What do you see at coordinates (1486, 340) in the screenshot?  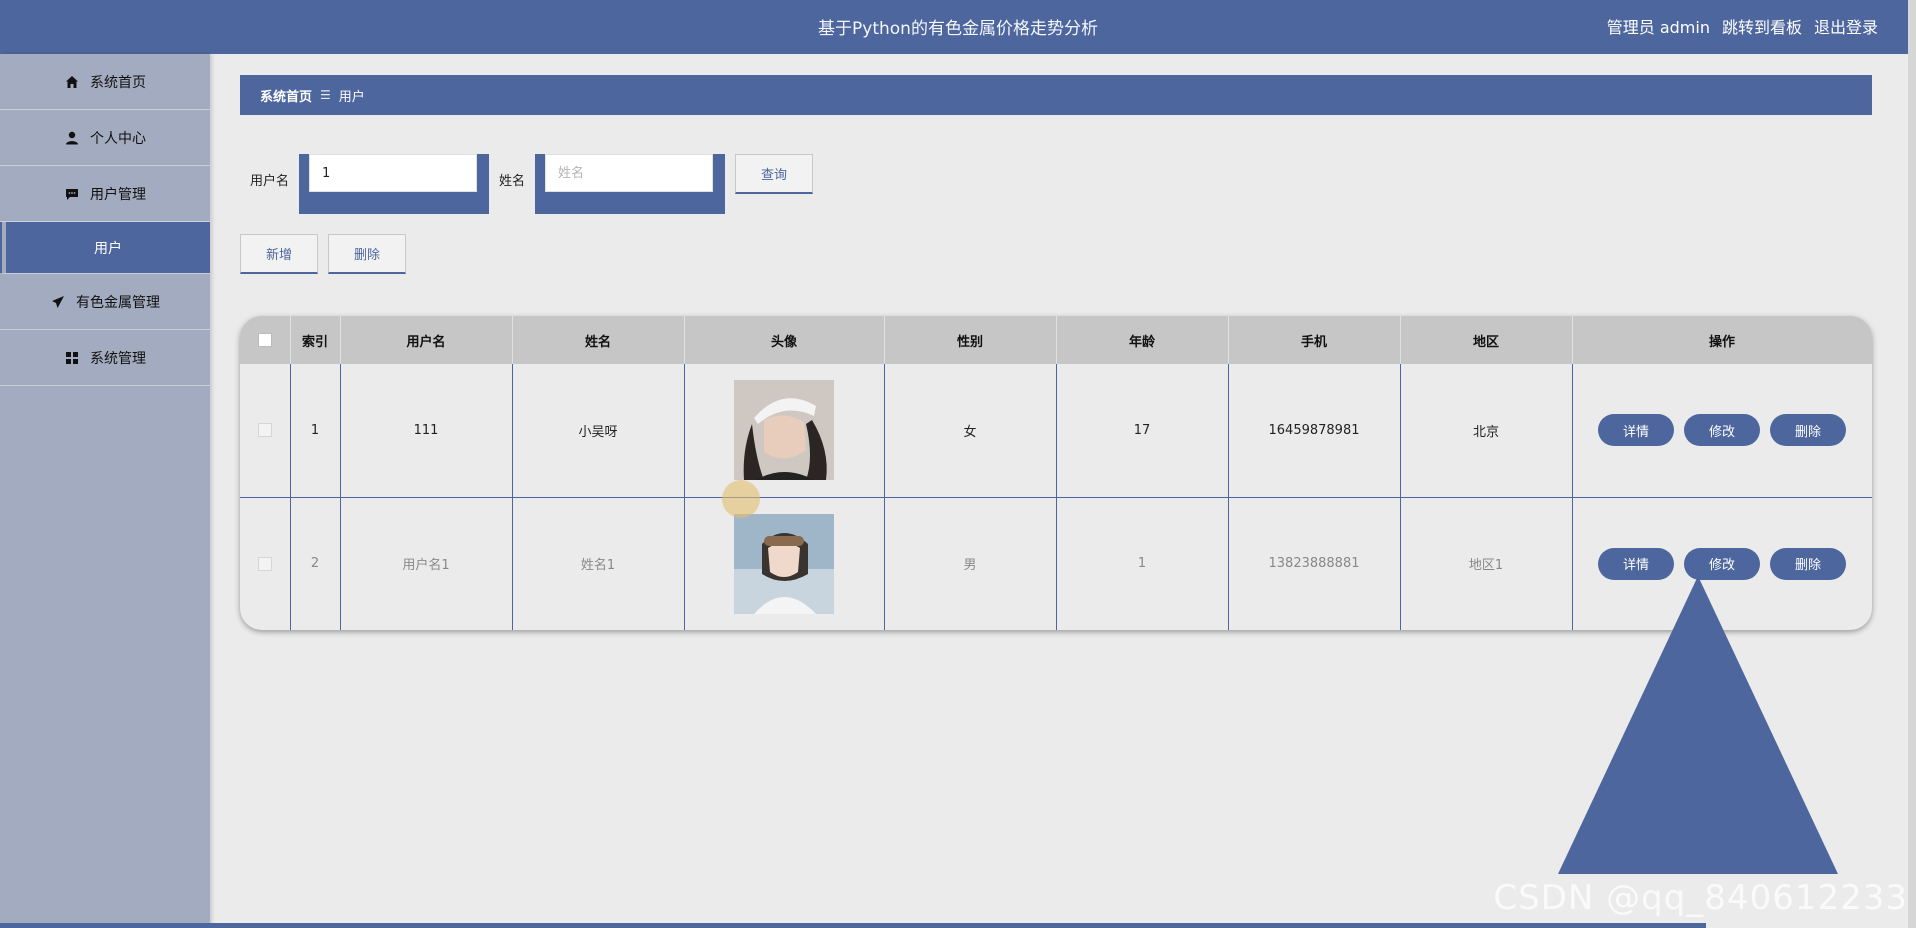 I see `column-header: 地区` at bounding box center [1486, 340].